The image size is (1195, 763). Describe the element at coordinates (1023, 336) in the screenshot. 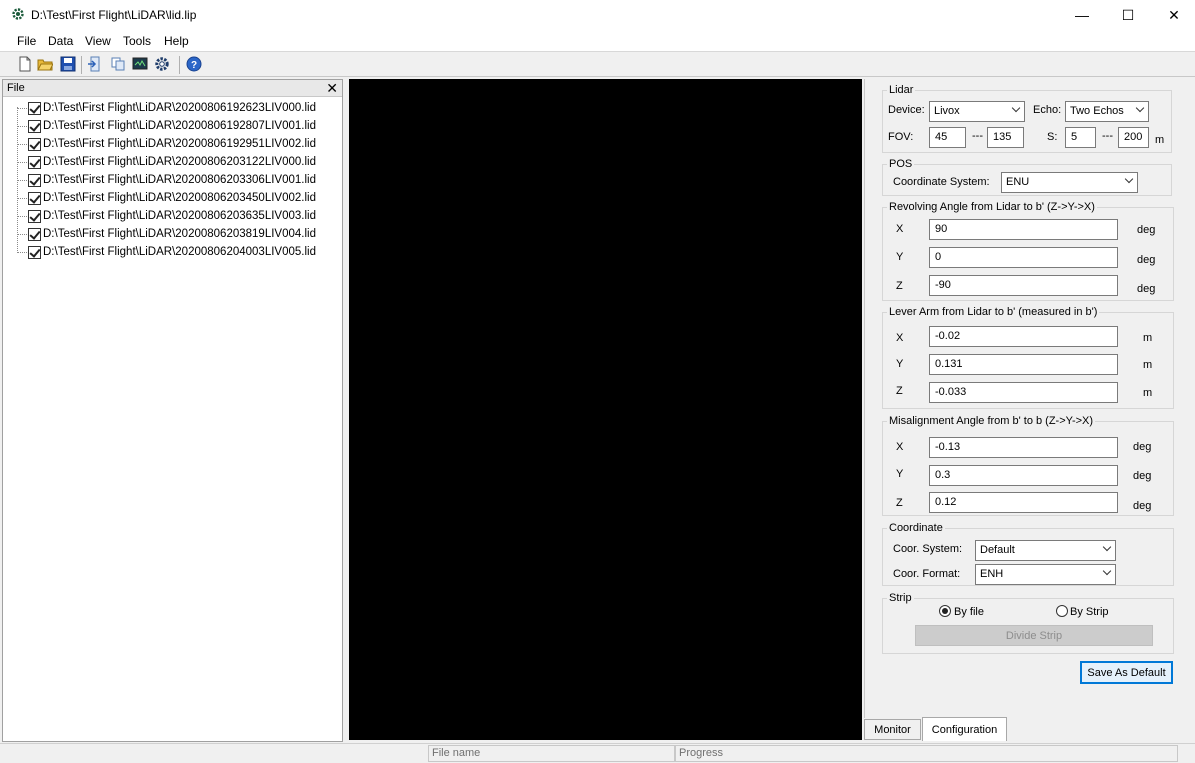

I see `lever-x-input: -0.02` at that location.